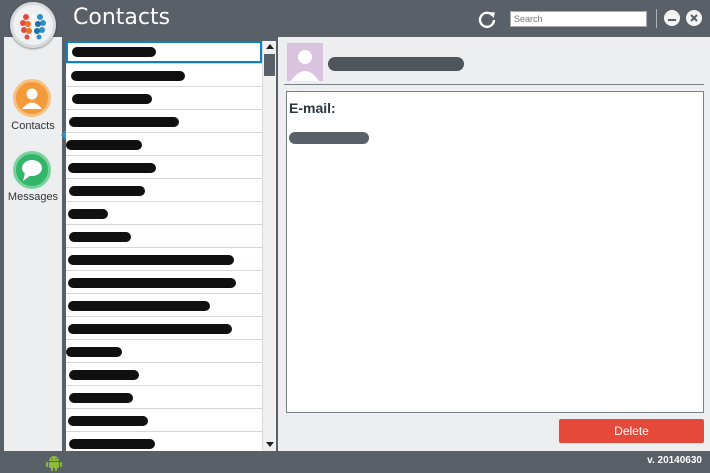 The image size is (710, 473). I want to click on sidebar-item-messages: Messages, so click(33, 172).